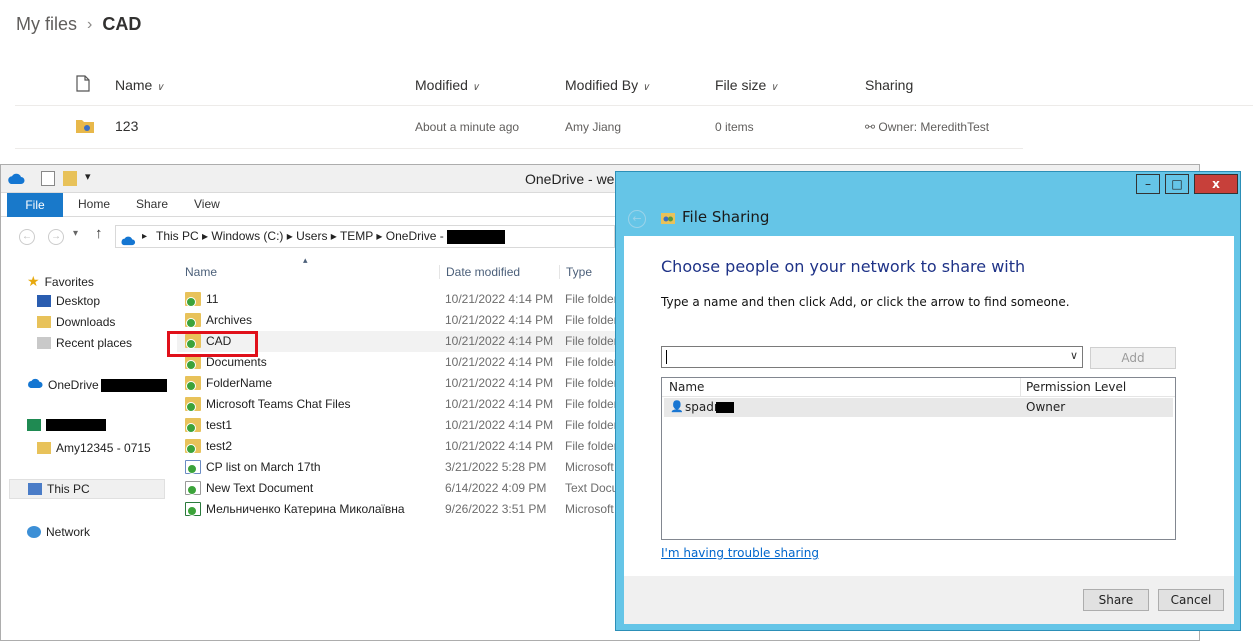 The height and width of the screenshot is (641, 1254). What do you see at coordinates (139, 85) in the screenshot?
I see `column-name: Name ∨` at bounding box center [139, 85].